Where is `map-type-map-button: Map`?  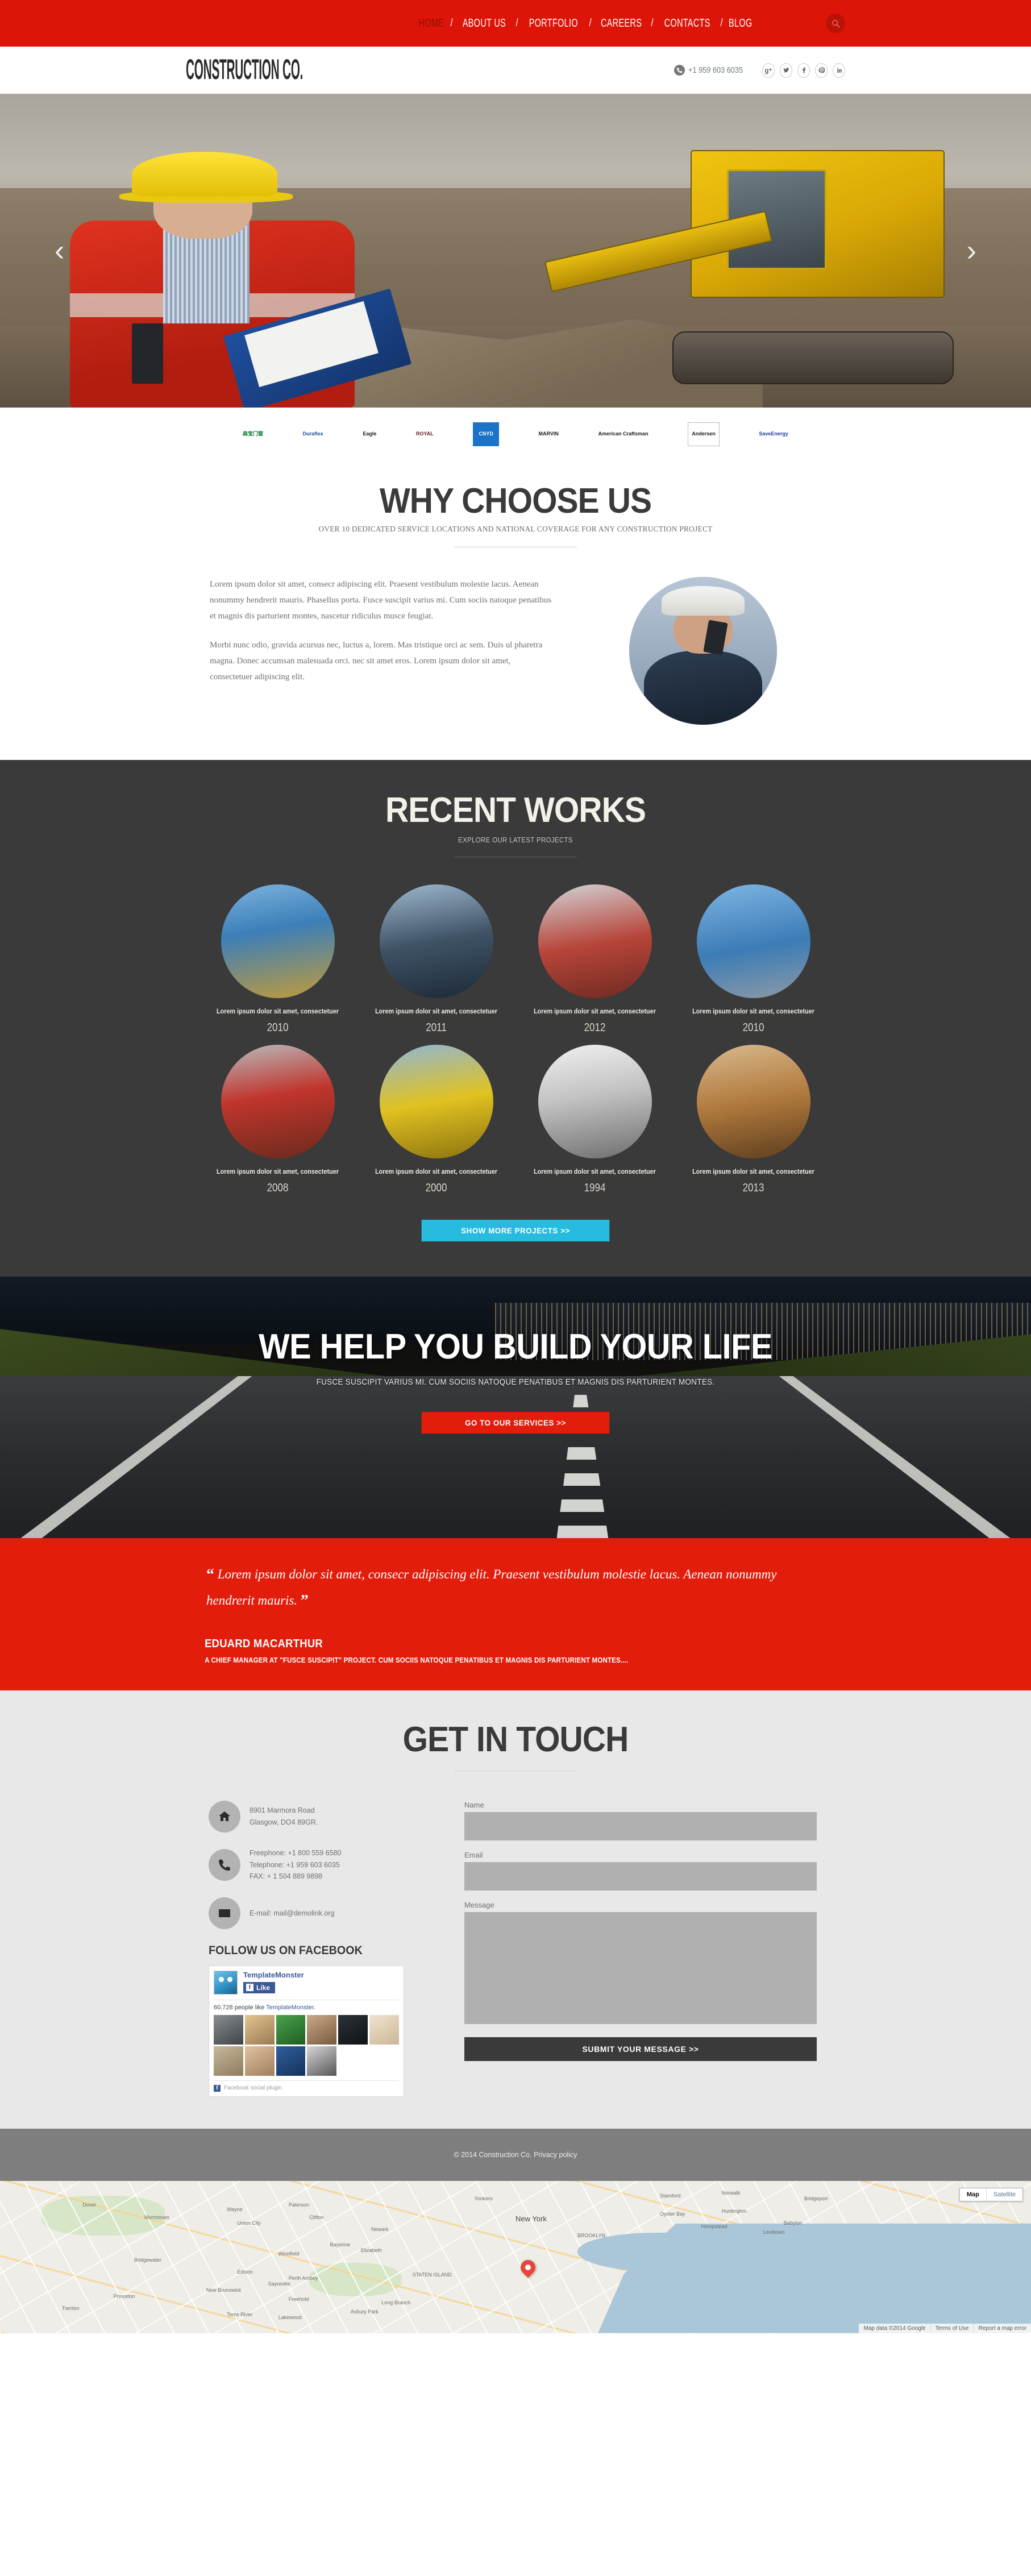
map-type-map-button: Map is located at coordinates (972, 2194).